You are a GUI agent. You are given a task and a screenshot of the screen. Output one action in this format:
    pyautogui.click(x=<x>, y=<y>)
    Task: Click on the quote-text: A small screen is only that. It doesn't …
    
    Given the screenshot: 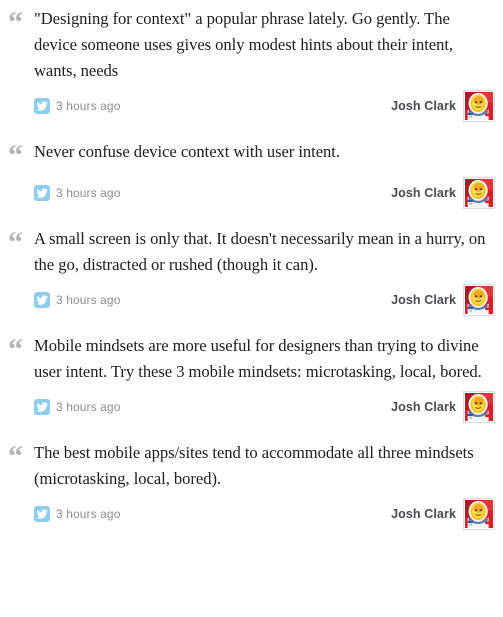 What is the action you would take?
    pyautogui.click(x=260, y=251)
    